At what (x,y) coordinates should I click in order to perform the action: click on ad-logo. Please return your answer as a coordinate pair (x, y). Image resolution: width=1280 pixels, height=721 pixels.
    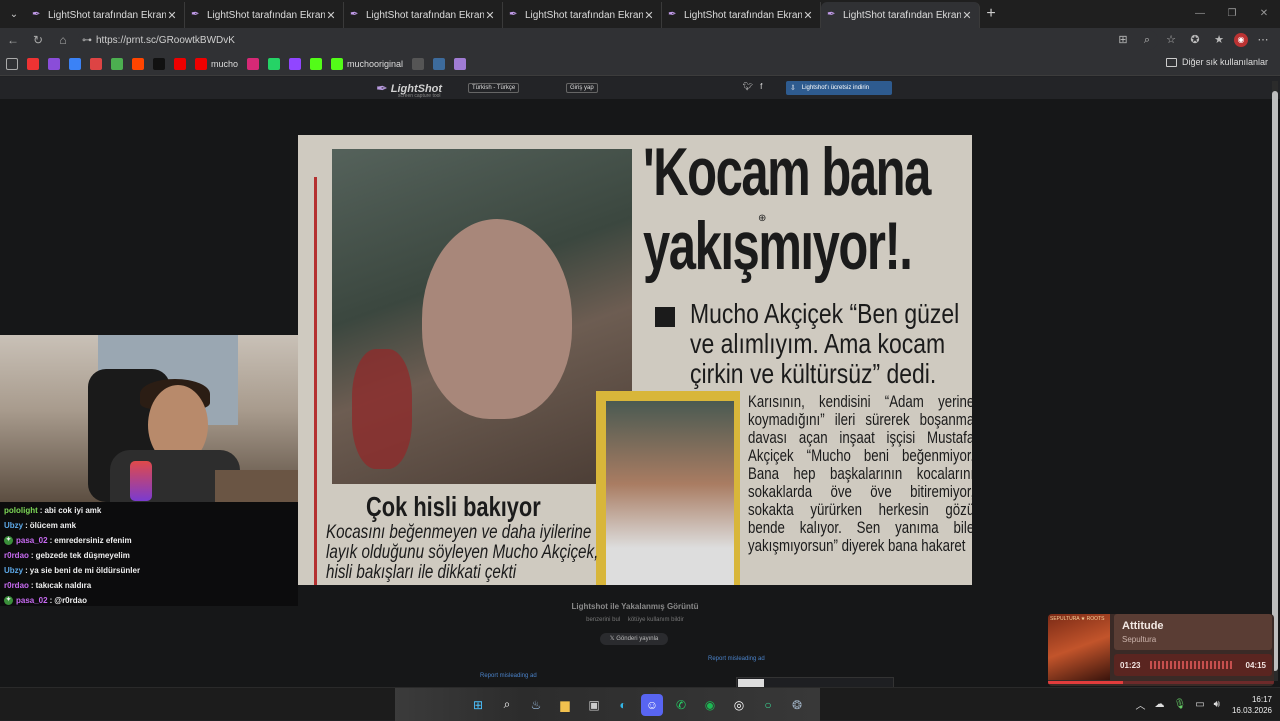
    Looking at the image, I should click on (751, 683).